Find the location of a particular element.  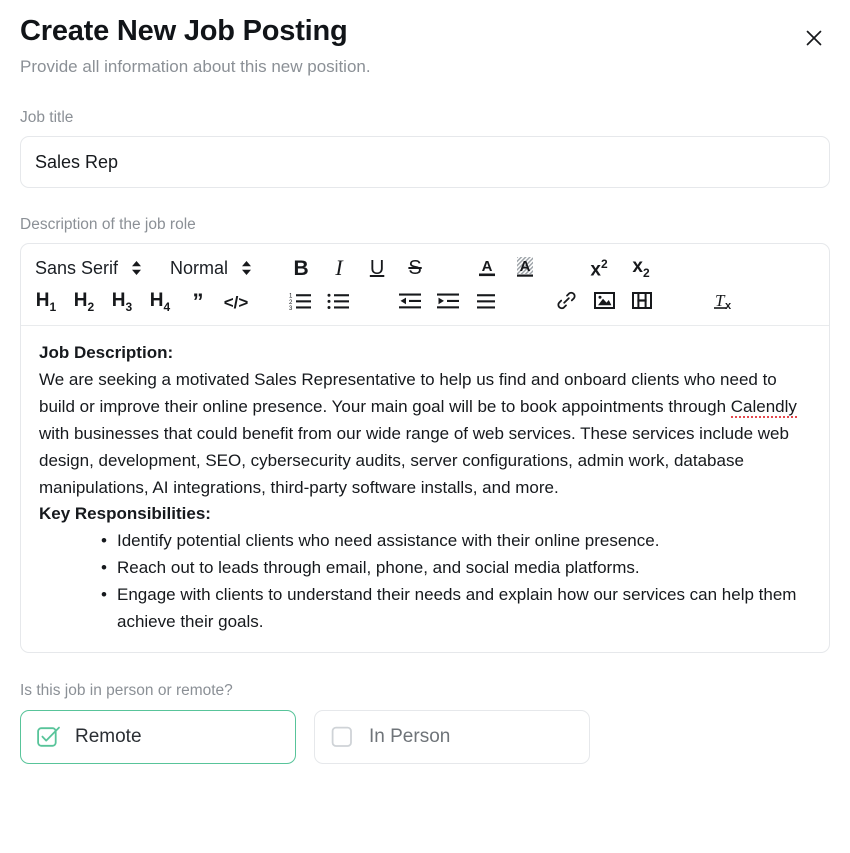

svg-text: 1 is located at coordinates (291, 296).